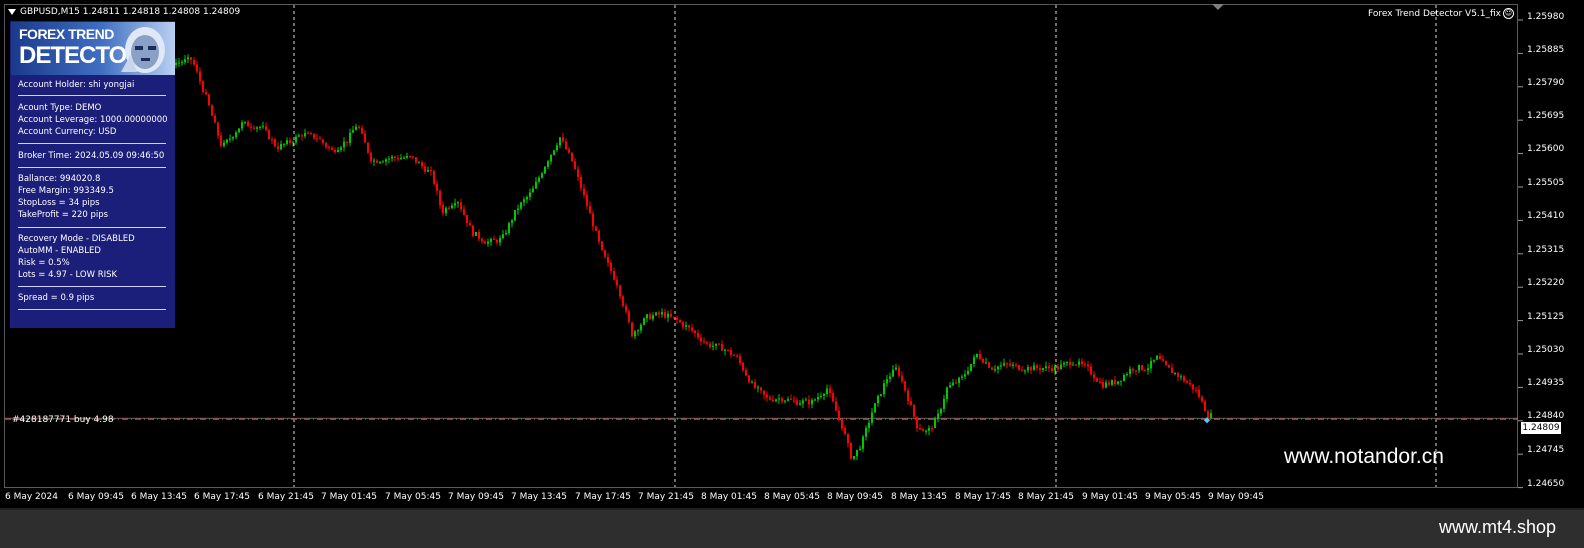 The image size is (1584, 548). I want to click on order-label: #428187771 buy 4.98, so click(63, 420).